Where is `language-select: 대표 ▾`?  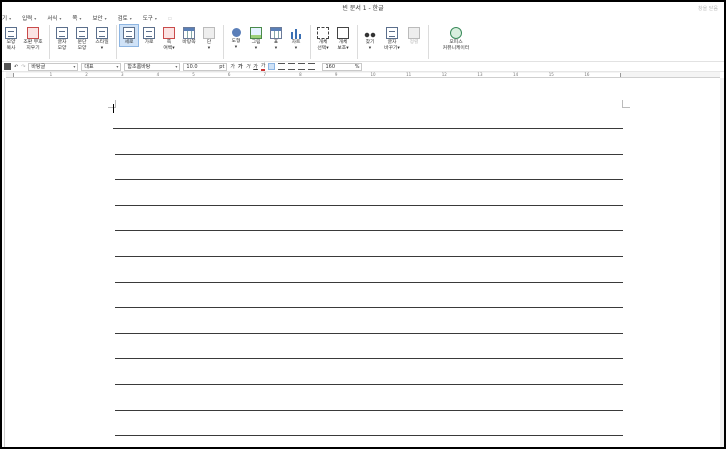 language-select: 대표 ▾ is located at coordinates (101, 66).